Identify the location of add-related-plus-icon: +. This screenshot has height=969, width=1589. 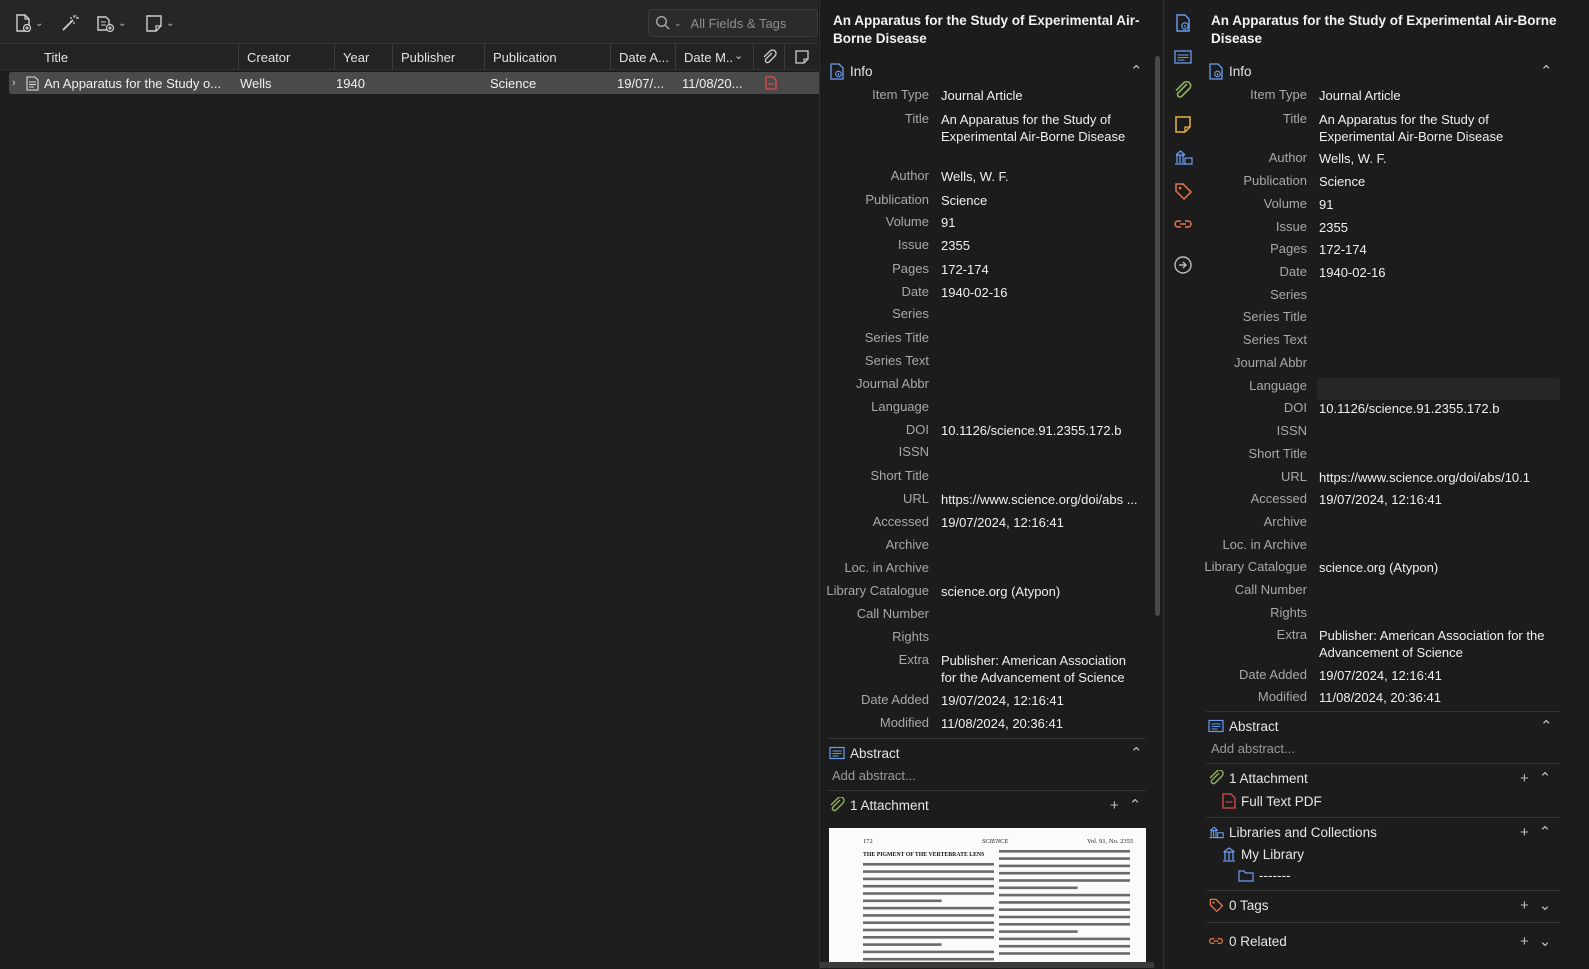
(1524, 941).